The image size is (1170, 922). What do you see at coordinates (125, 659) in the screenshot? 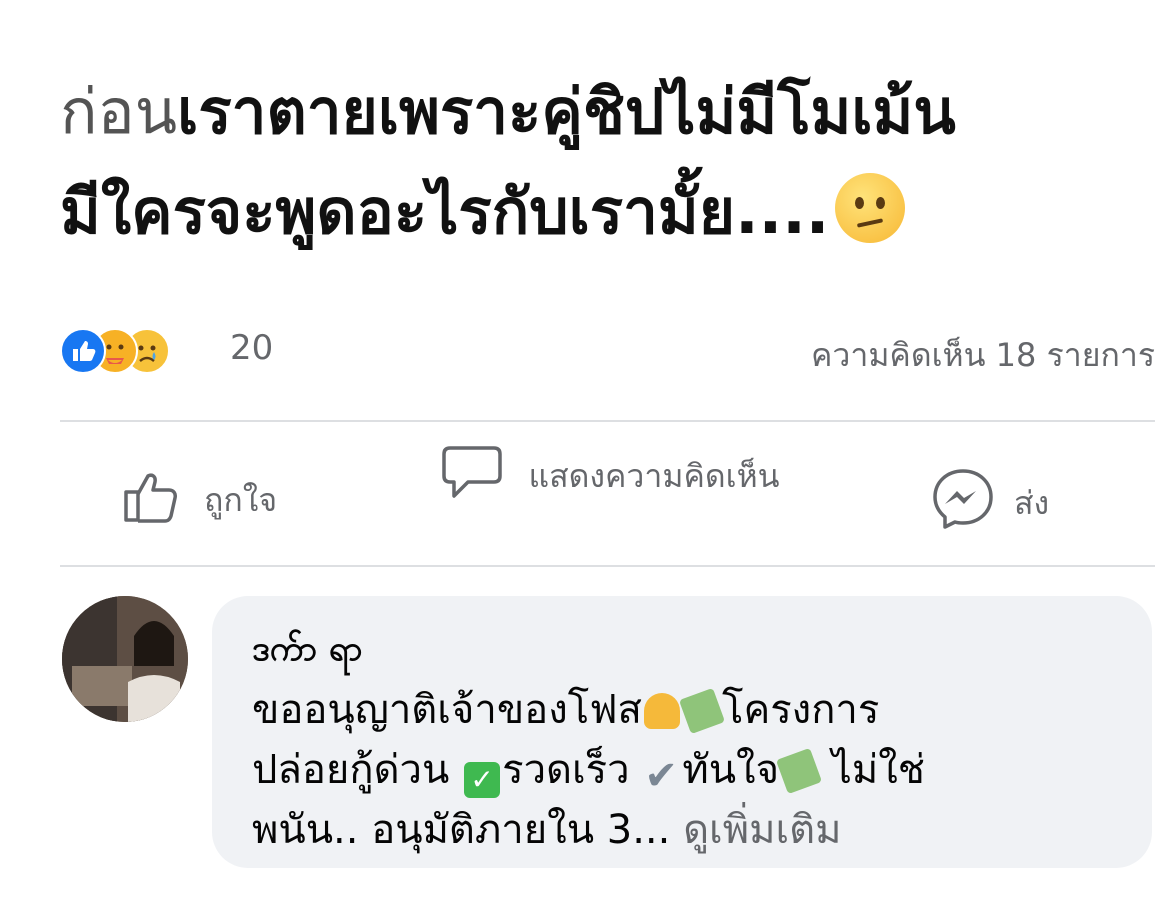
I see `avatar` at bounding box center [125, 659].